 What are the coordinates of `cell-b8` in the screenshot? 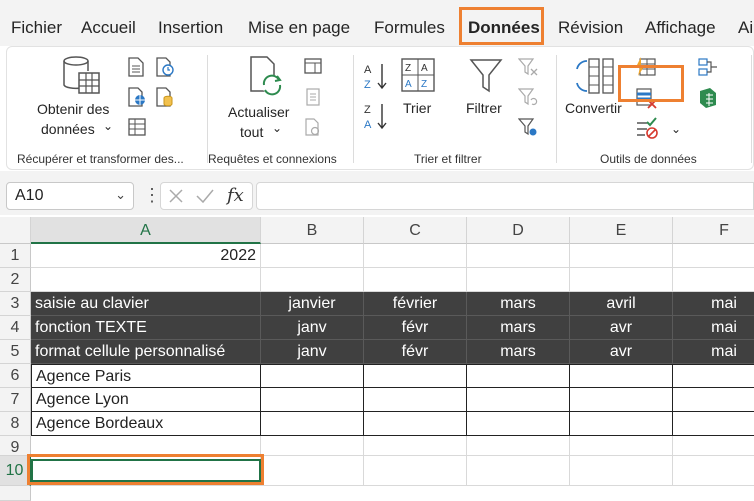 It's located at (312, 423).